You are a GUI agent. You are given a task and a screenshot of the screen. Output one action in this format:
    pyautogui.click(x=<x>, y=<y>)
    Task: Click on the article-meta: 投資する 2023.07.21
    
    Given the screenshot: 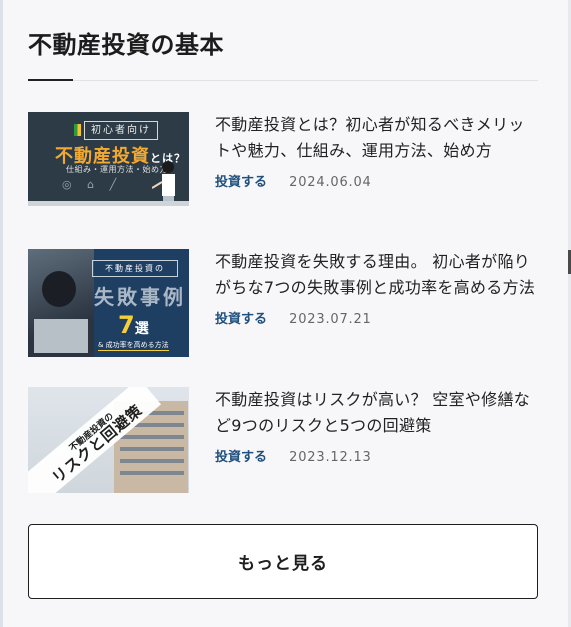 What is the action you would take?
    pyautogui.click(x=377, y=320)
    